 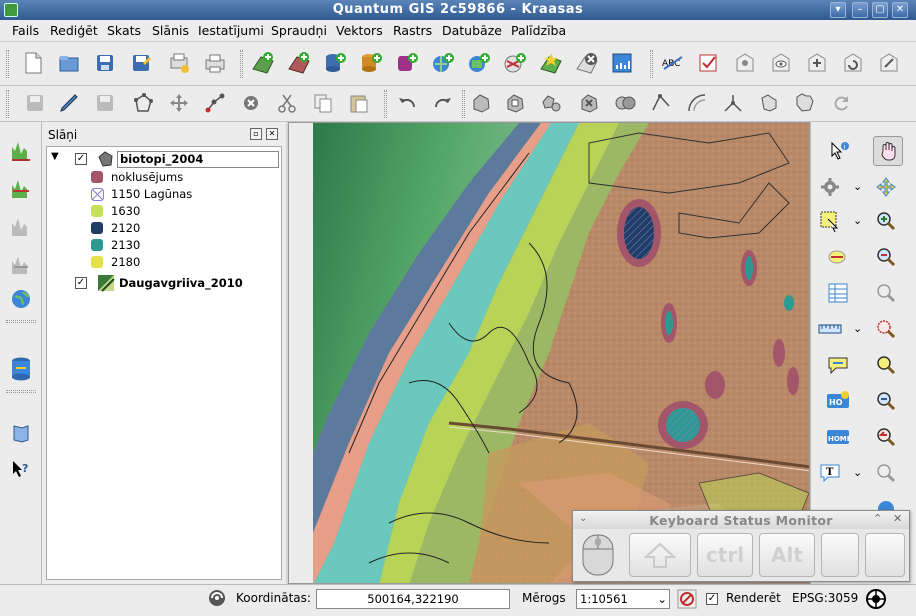 What do you see at coordinates (886, 329) in the screenshot?
I see `zoom-to-selection-icon` at bounding box center [886, 329].